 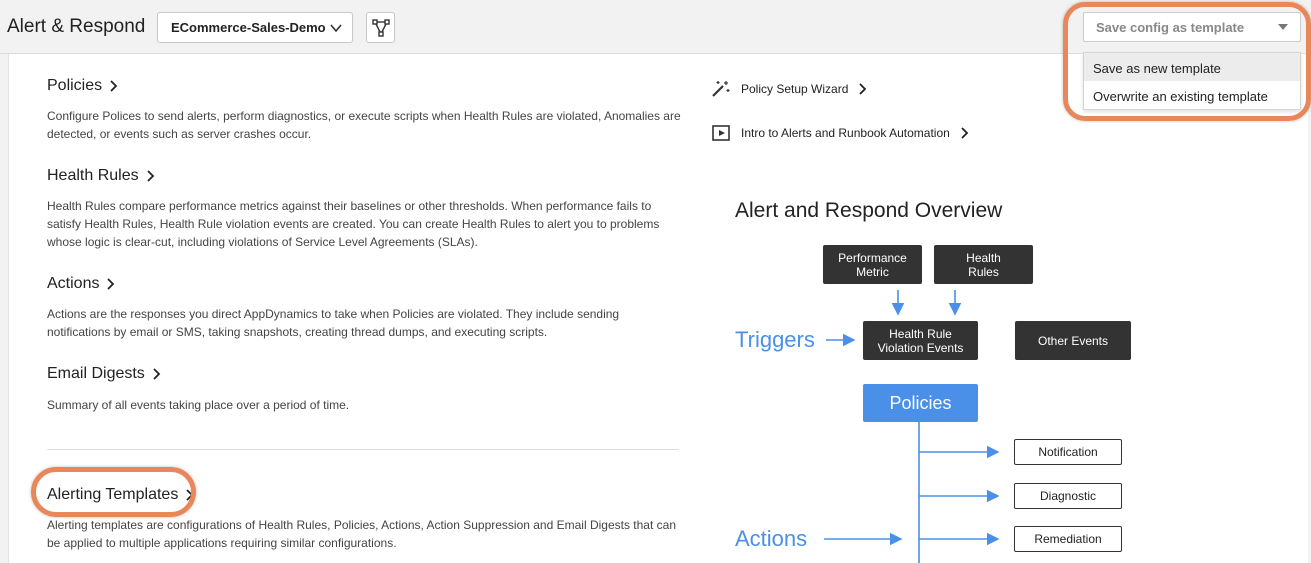 I want to click on box-label-line: Health Rule, so click(x=920, y=333).